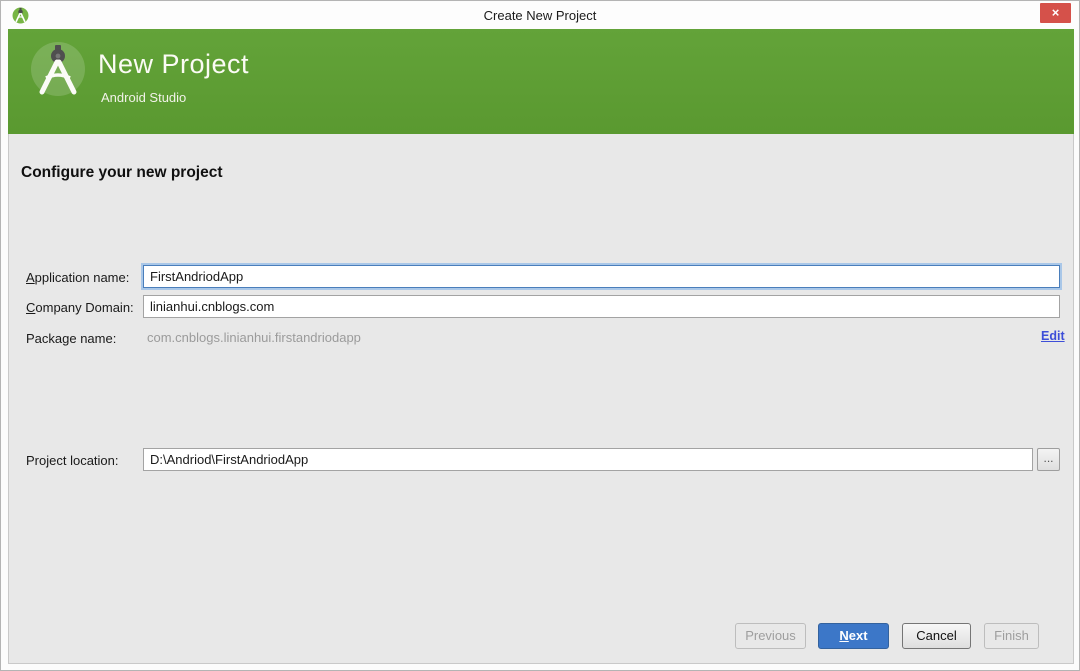 The width and height of the screenshot is (1080, 671). Describe the element at coordinates (78, 277) in the screenshot. I see `application-name-label: Application name:` at that location.